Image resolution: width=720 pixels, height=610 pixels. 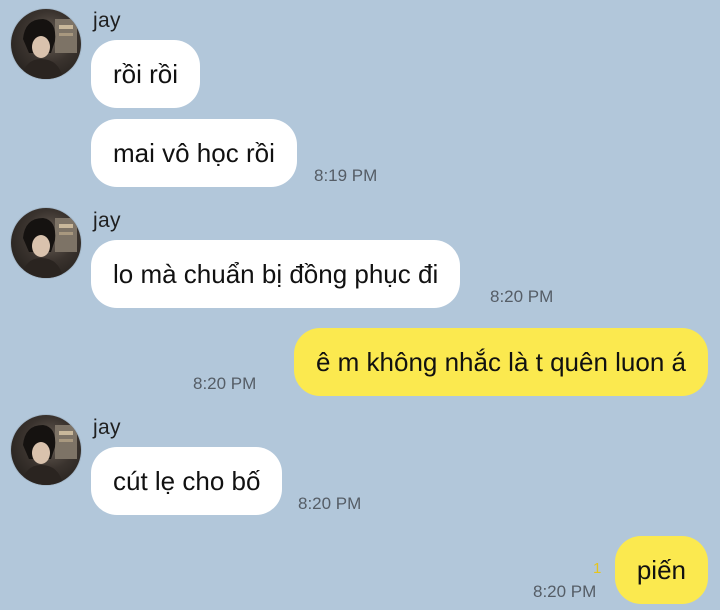 I want to click on message-bubble: cút lẹ cho bố, so click(x=187, y=481).